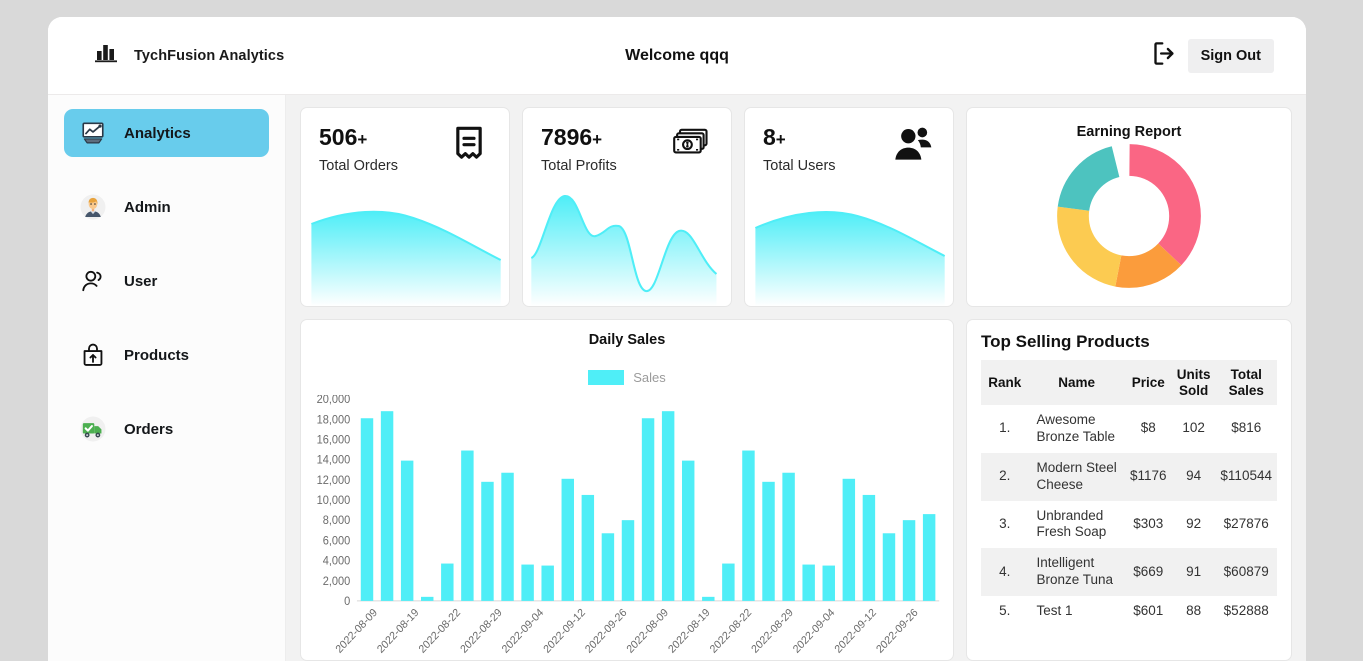  I want to click on signout-area: Sign Out, so click(1212, 55).